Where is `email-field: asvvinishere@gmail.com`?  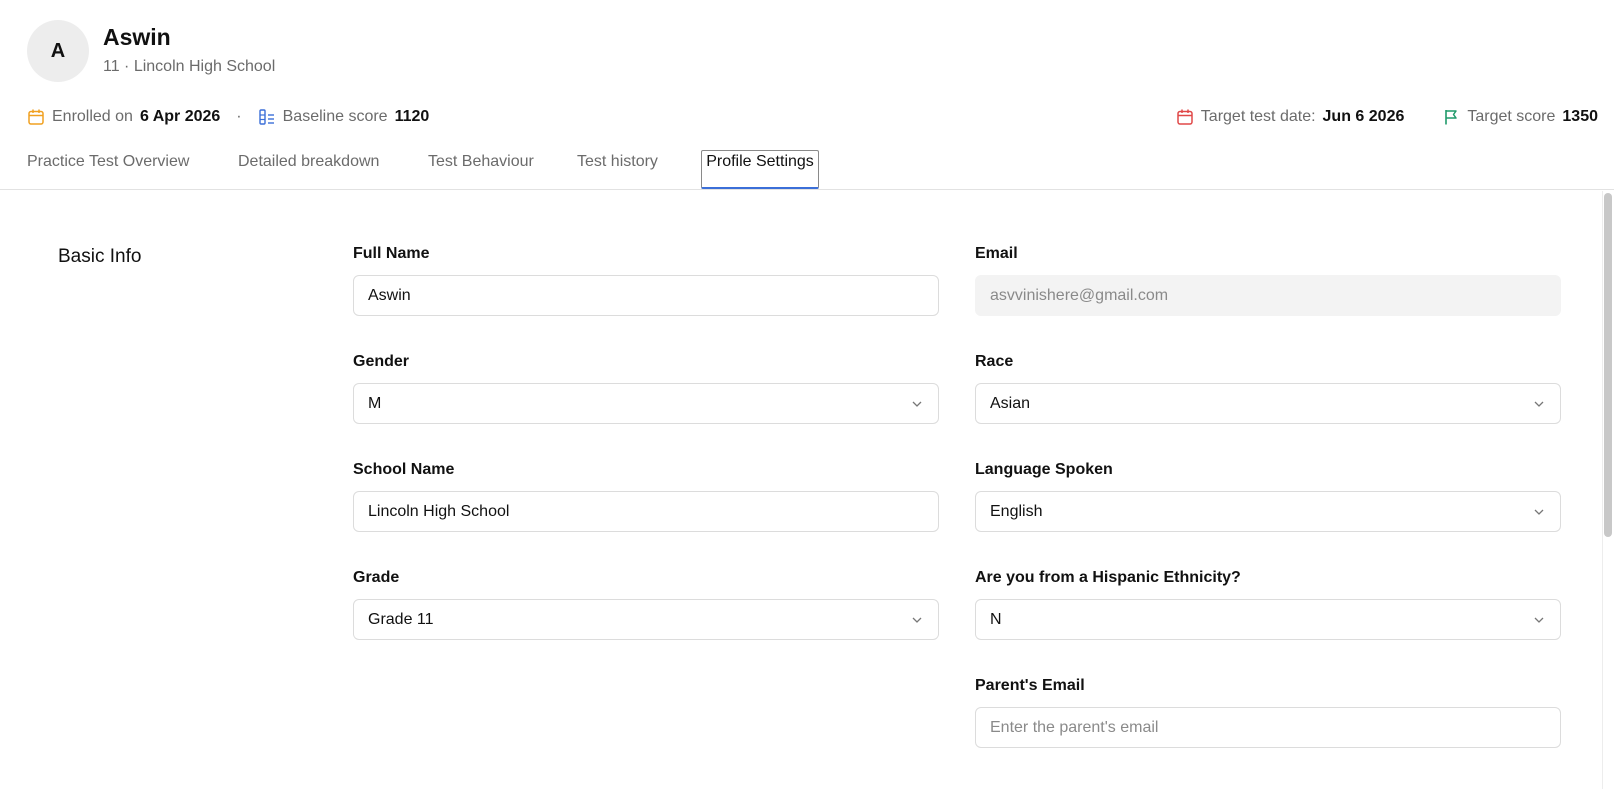
email-field: asvvinishere@gmail.com is located at coordinates (1268, 295).